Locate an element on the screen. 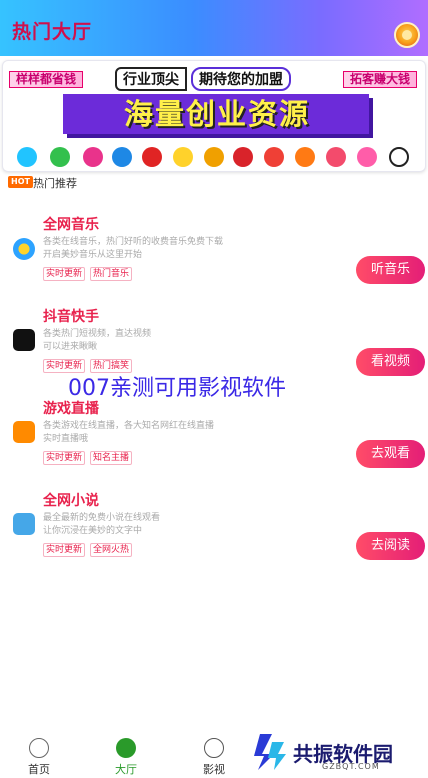  watch-video-button: 看视频 is located at coordinates (390, 362).